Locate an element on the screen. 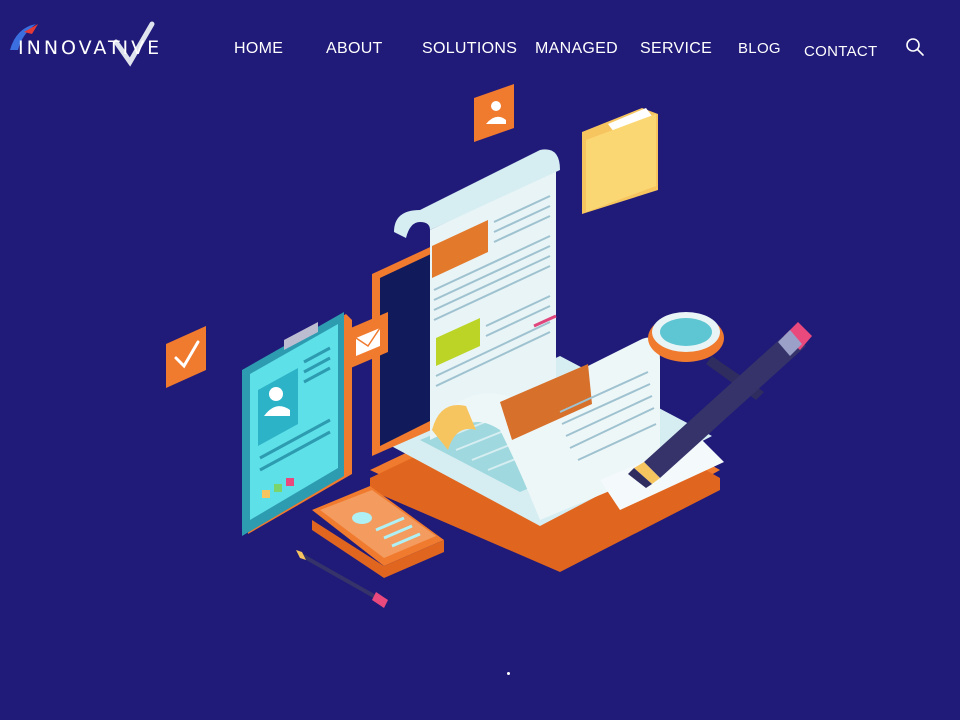 The image size is (960, 720). nav-solutions: SOLUTIONS is located at coordinates (469, 49).